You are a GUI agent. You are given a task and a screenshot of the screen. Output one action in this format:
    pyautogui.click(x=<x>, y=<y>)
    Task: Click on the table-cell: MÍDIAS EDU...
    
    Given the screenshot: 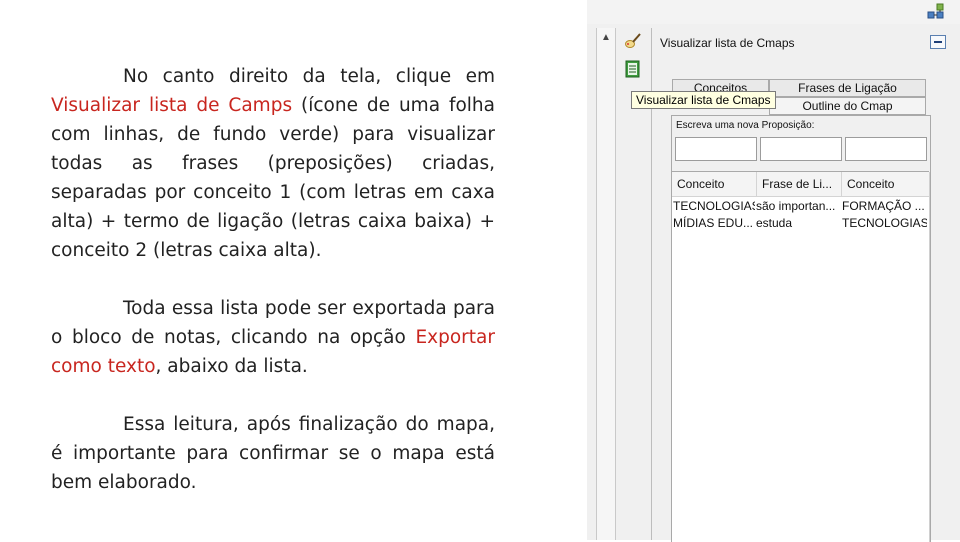 What is the action you would take?
    pyautogui.click(x=714, y=223)
    